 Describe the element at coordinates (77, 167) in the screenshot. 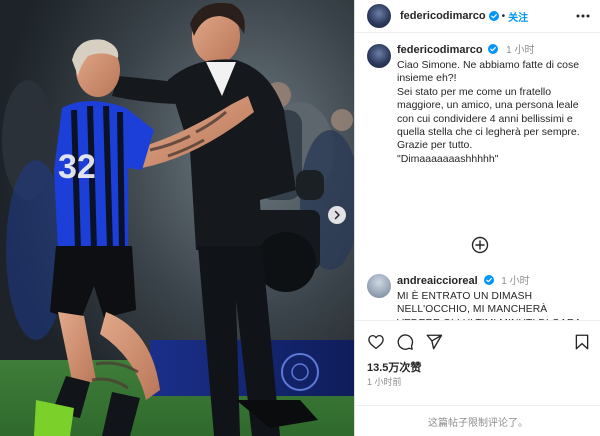

I see `svg-text: 32` at that location.